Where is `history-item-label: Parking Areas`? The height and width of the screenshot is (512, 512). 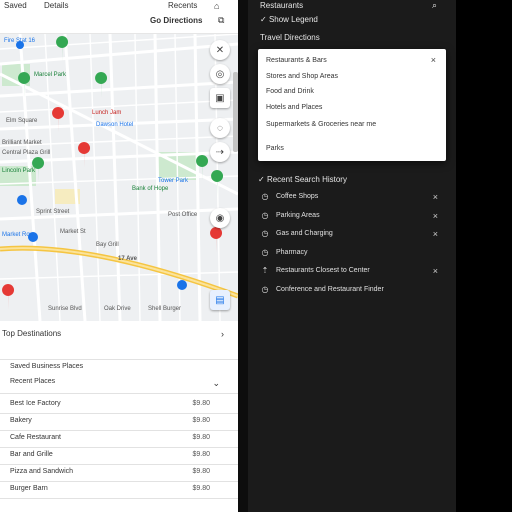 history-item-label: Parking Areas is located at coordinates (298, 215).